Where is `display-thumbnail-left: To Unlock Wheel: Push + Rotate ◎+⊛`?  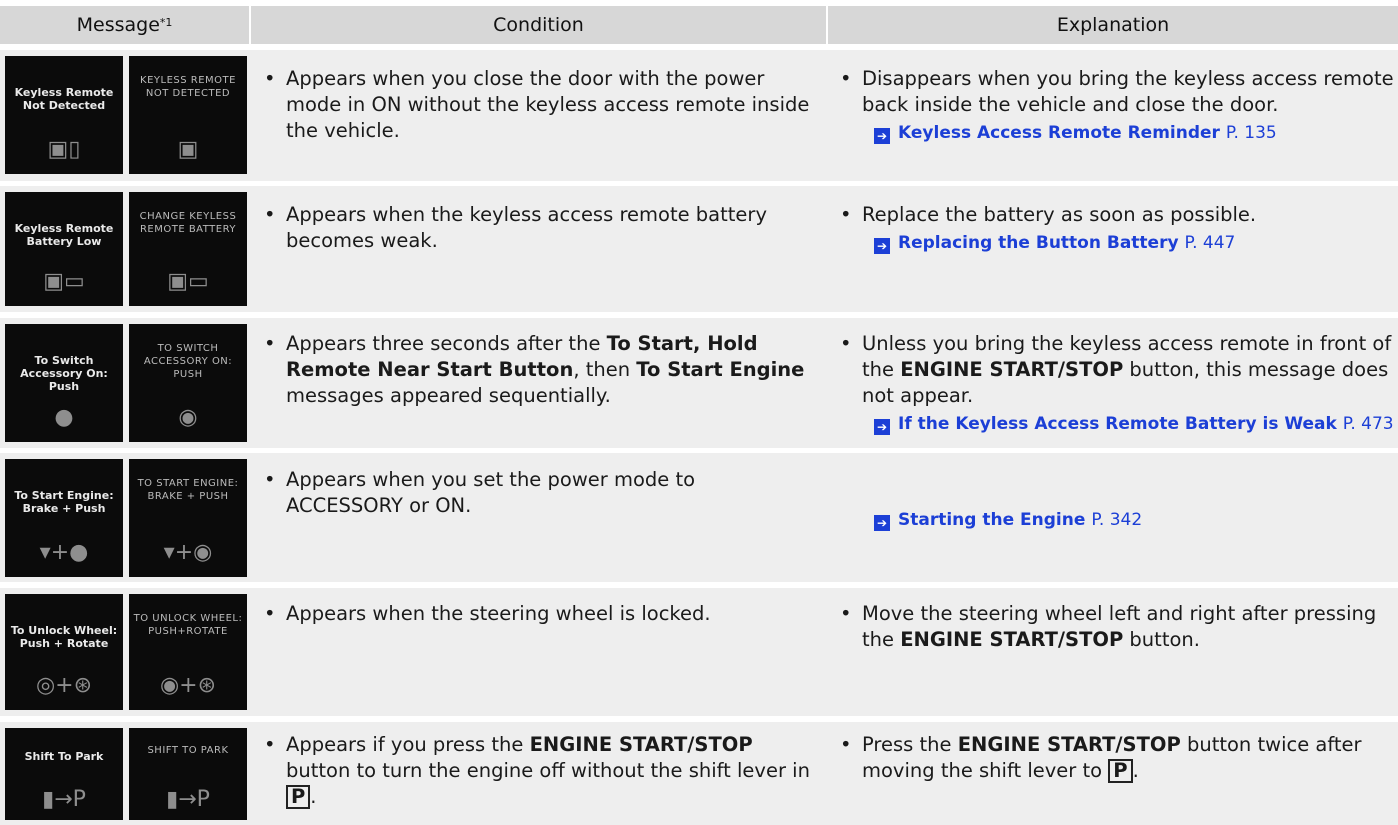
display-thumbnail-left: To Unlock Wheel: Push + Rotate ◎+⊛ is located at coordinates (64, 652).